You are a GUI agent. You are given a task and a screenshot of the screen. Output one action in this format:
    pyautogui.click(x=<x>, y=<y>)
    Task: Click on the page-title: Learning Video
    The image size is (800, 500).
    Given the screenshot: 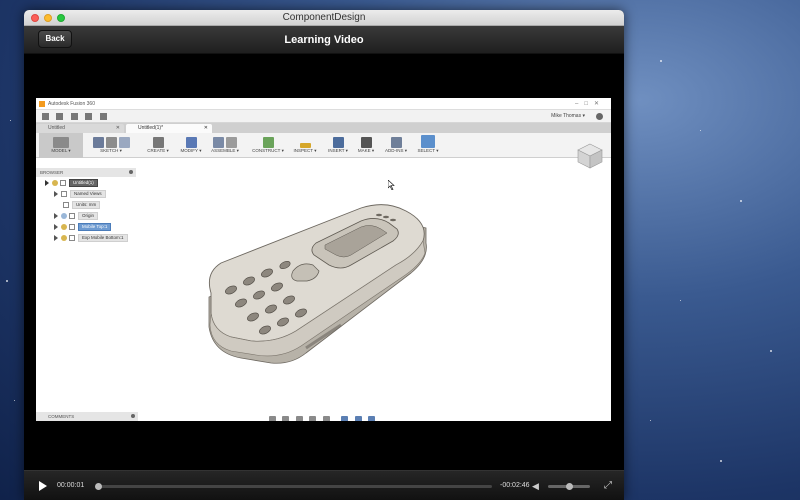 What is the action you would take?
    pyautogui.click(x=324, y=40)
    